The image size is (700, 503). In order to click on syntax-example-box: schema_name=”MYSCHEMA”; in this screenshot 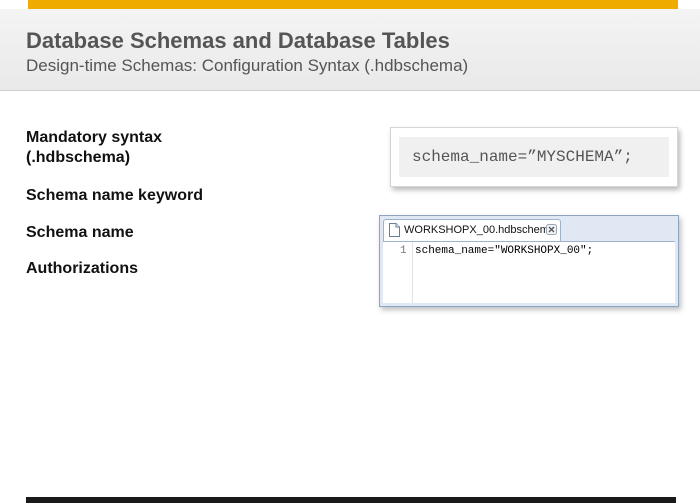, I will do `click(534, 157)`.